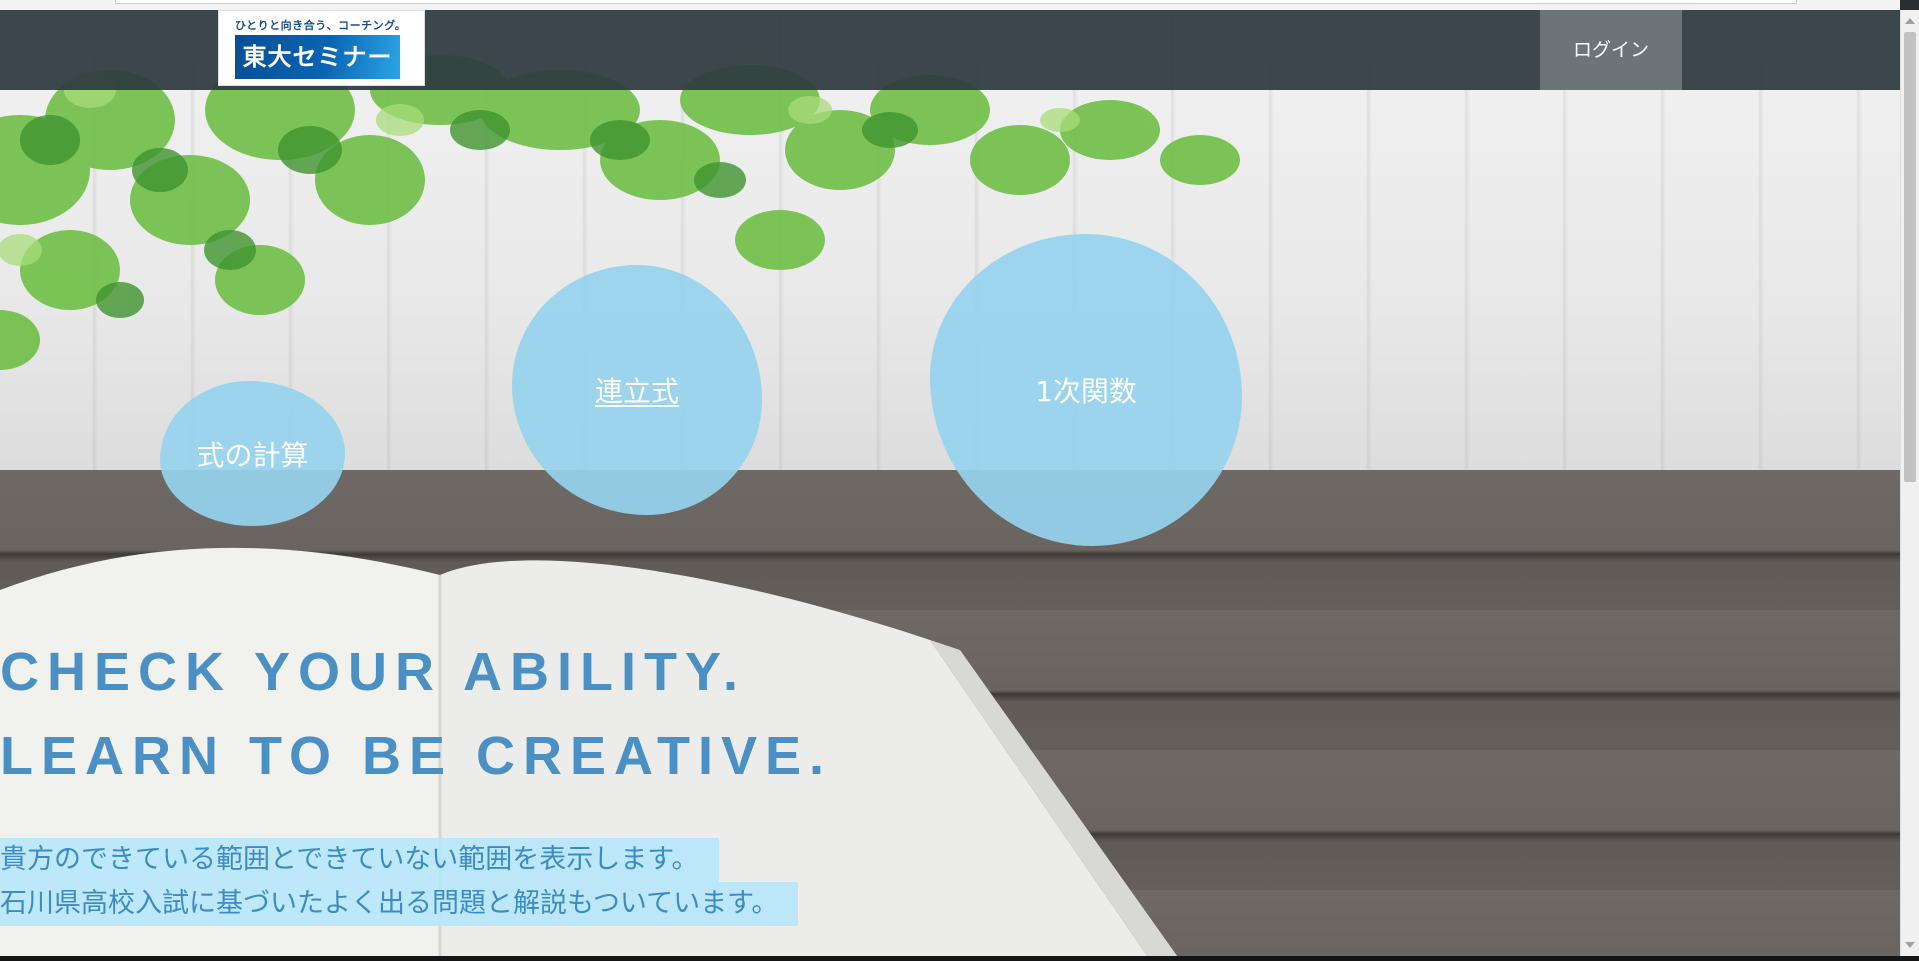  I want to click on browser-top-edge, so click(950, 5).